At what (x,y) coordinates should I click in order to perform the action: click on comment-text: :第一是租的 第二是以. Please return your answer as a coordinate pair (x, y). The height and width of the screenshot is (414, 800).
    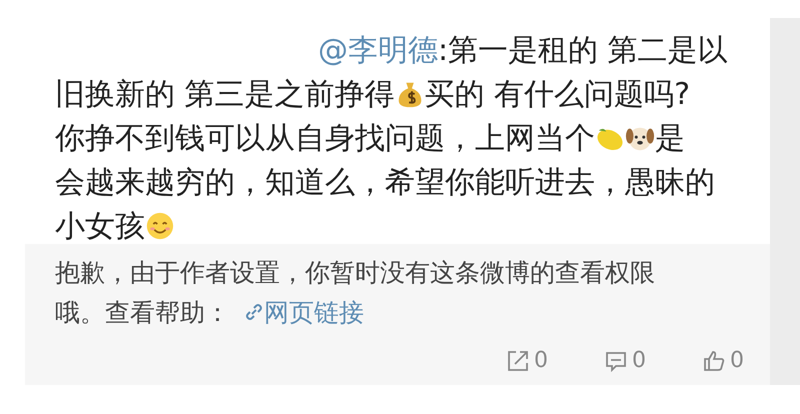
    Looking at the image, I should click on (583, 51).